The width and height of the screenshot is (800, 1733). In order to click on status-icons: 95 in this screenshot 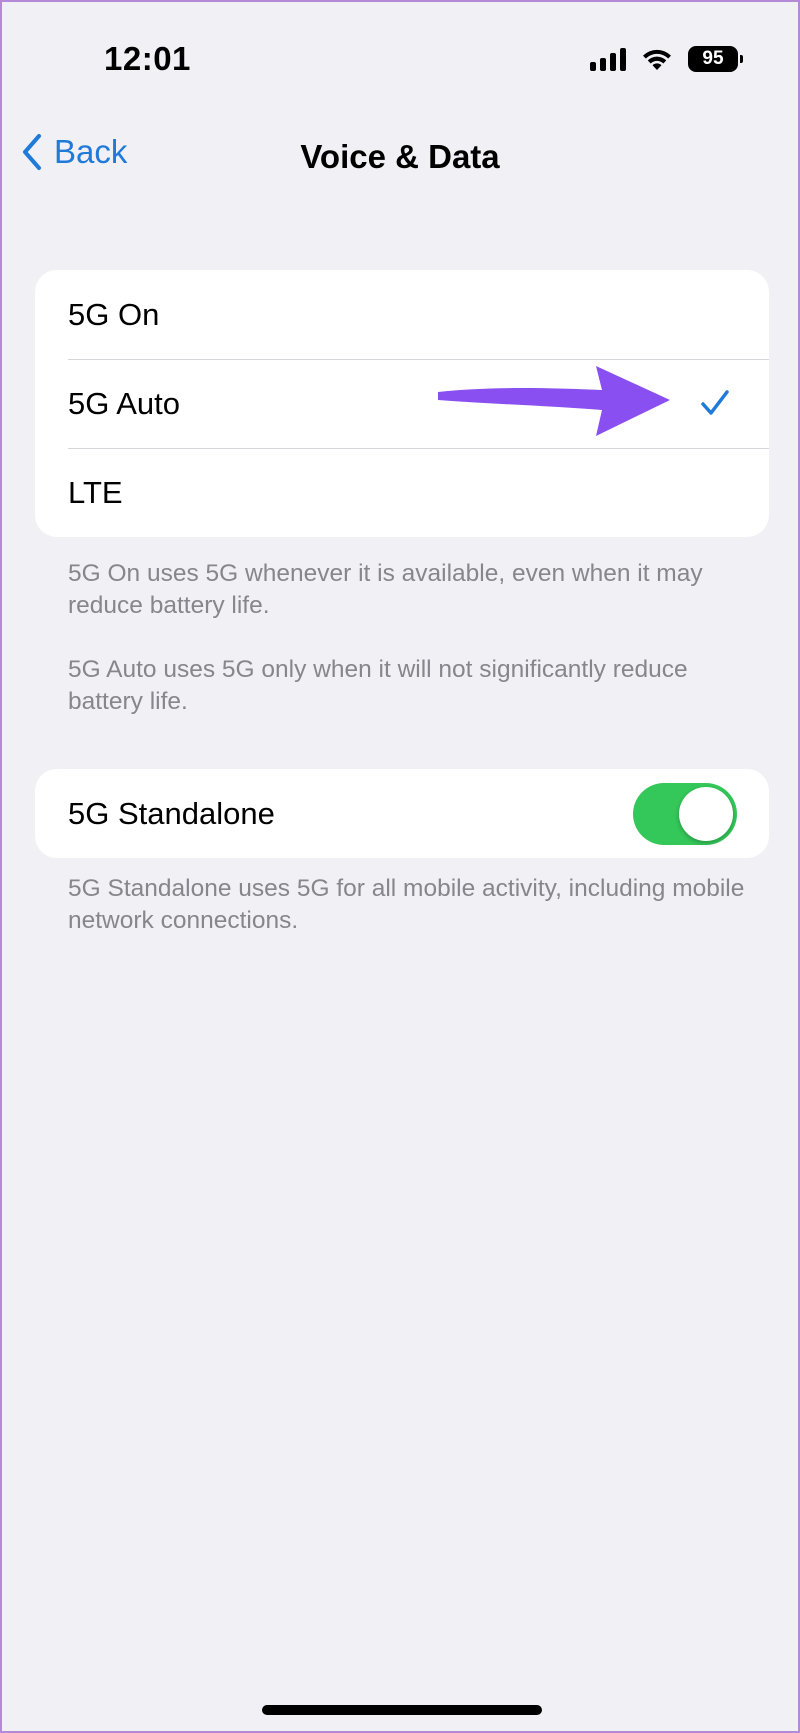, I will do `click(666, 59)`.